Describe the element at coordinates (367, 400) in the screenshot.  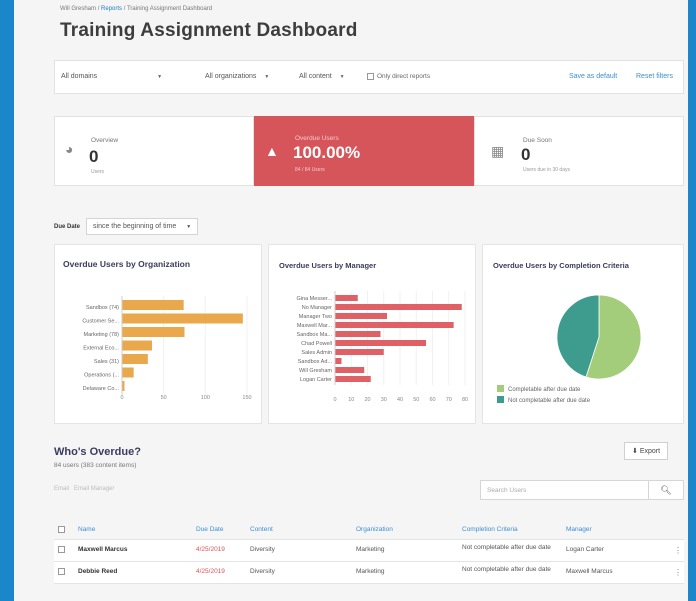
I see `x-tick-label: 20` at that location.